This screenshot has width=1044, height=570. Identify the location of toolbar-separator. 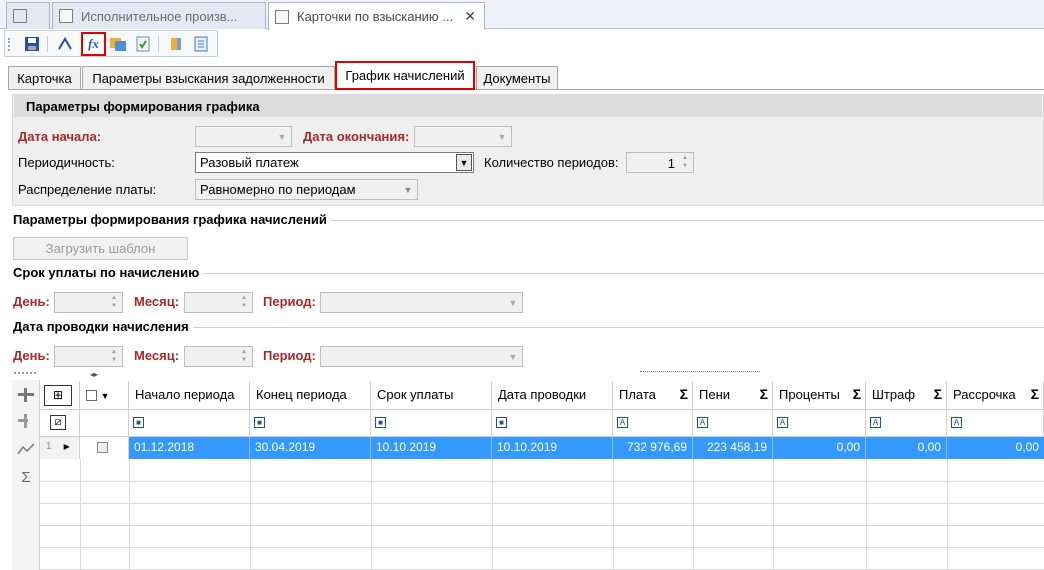
(47, 44).